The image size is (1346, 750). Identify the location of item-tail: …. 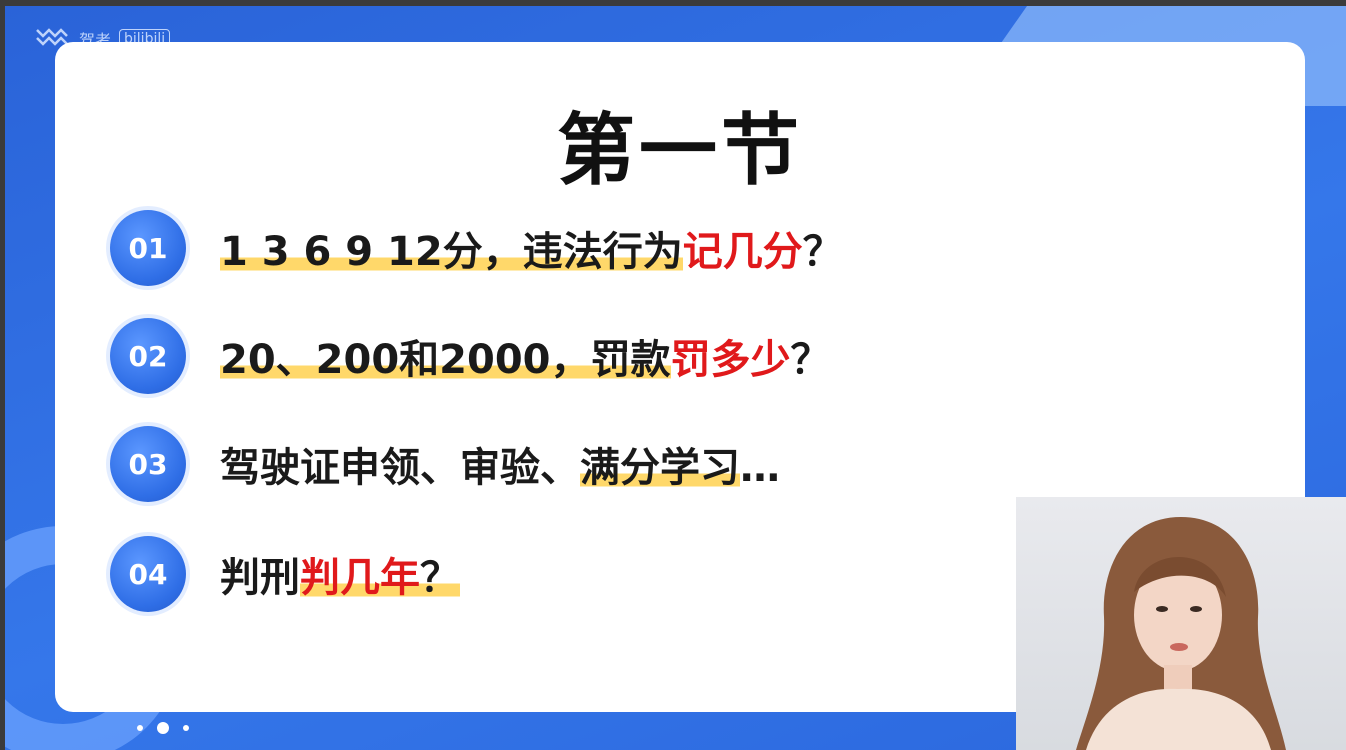
(760, 468).